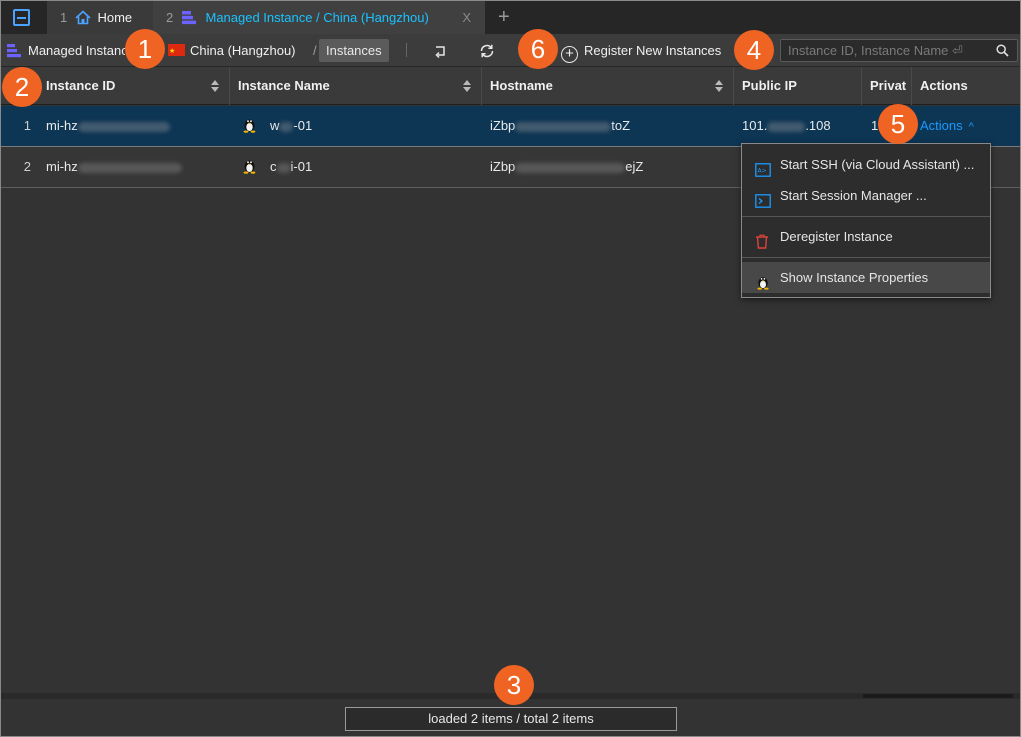 This screenshot has height=737, width=1021. What do you see at coordinates (356, 86) in the screenshot?
I see `column-header-instance-name: Instance Name` at bounding box center [356, 86].